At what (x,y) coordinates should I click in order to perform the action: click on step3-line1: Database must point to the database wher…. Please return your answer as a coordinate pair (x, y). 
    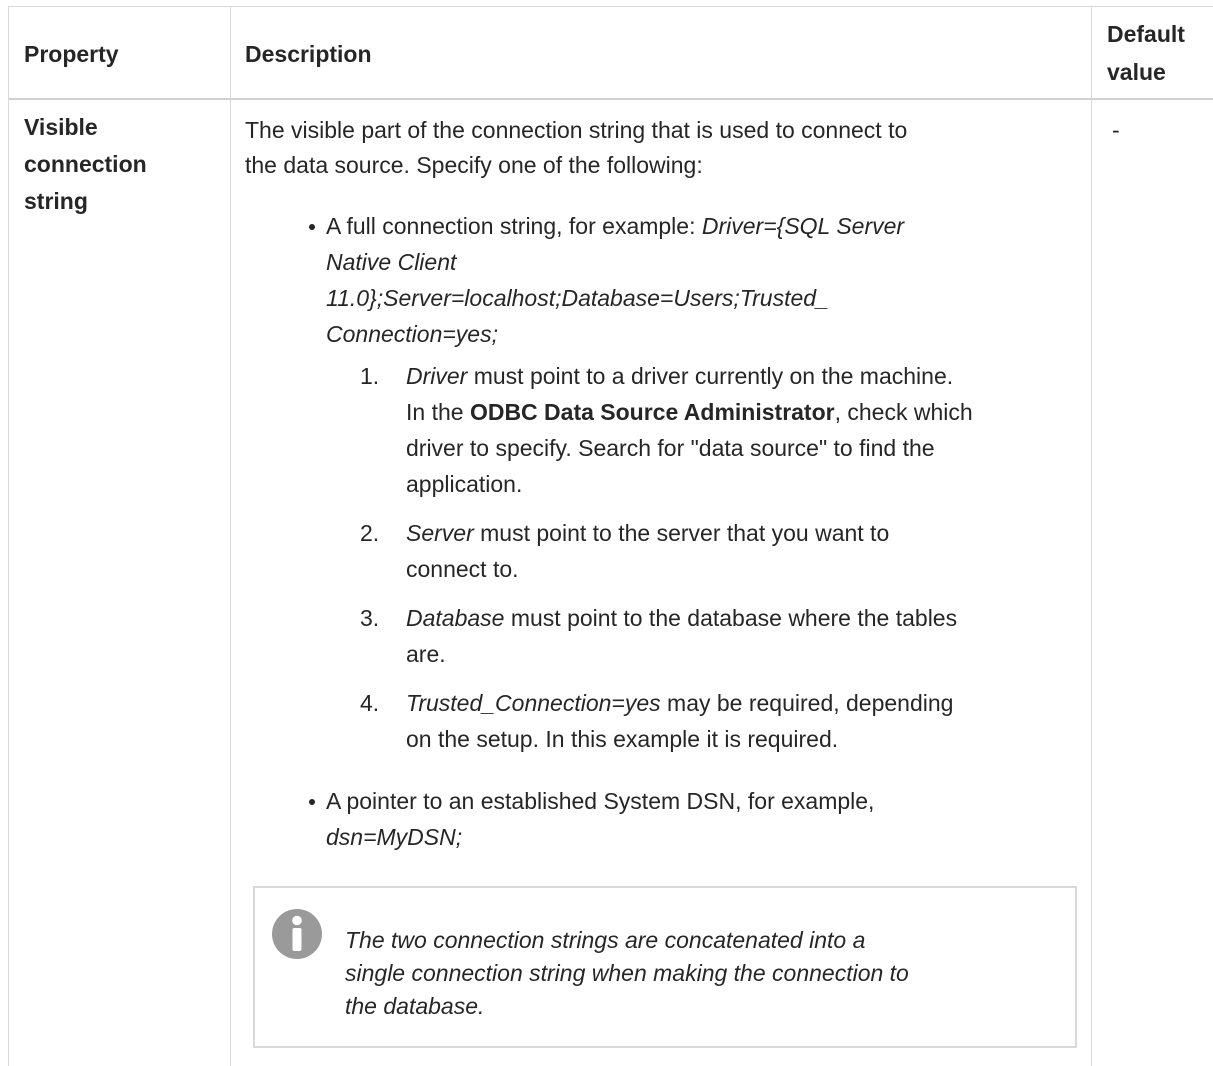
    Looking at the image, I should click on (681, 618).